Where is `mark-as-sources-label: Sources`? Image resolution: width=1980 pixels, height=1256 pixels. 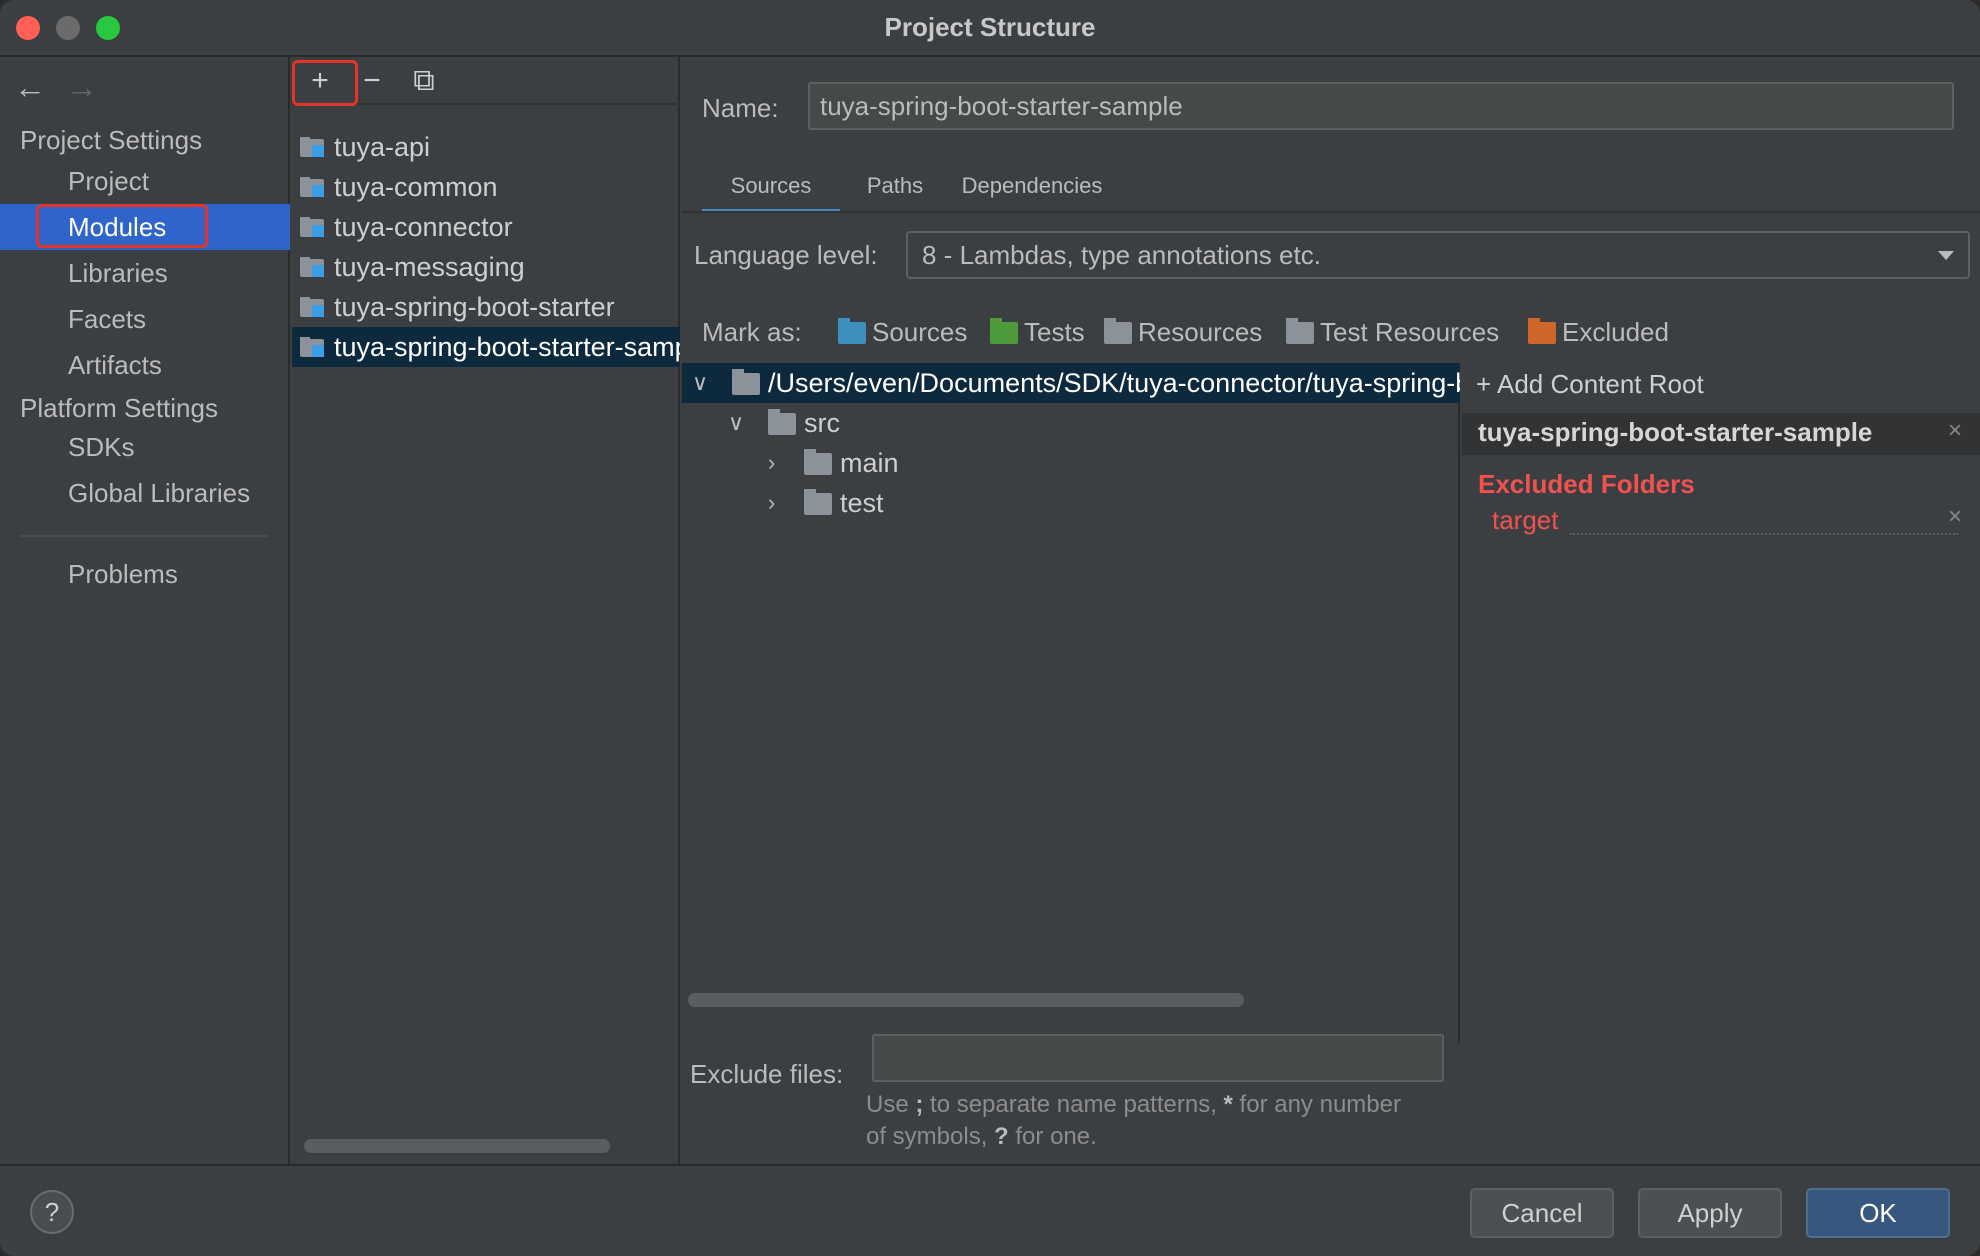 mark-as-sources-label: Sources is located at coordinates (920, 332).